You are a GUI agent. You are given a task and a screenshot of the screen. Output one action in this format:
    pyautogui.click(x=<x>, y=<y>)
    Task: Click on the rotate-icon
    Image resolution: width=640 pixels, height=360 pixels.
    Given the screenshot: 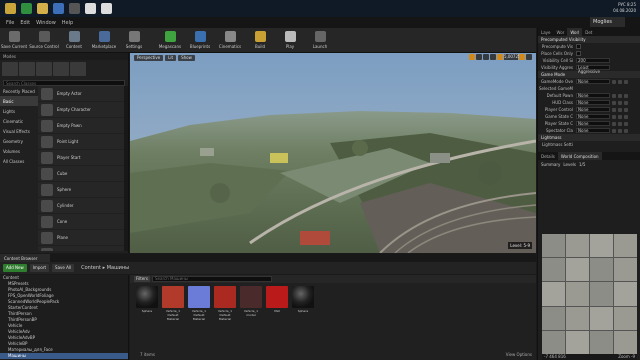 What is the action you would take?
    pyautogui.click(x=479, y=57)
    